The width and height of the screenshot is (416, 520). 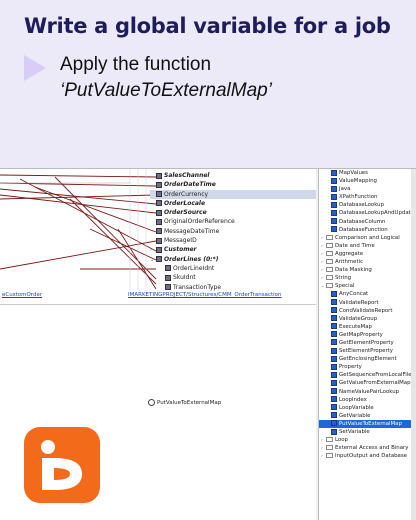 What do you see at coordinates (367, 440) in the screenshot?
I see `function-list-item: › Loop` at bounding box center [367, 440].